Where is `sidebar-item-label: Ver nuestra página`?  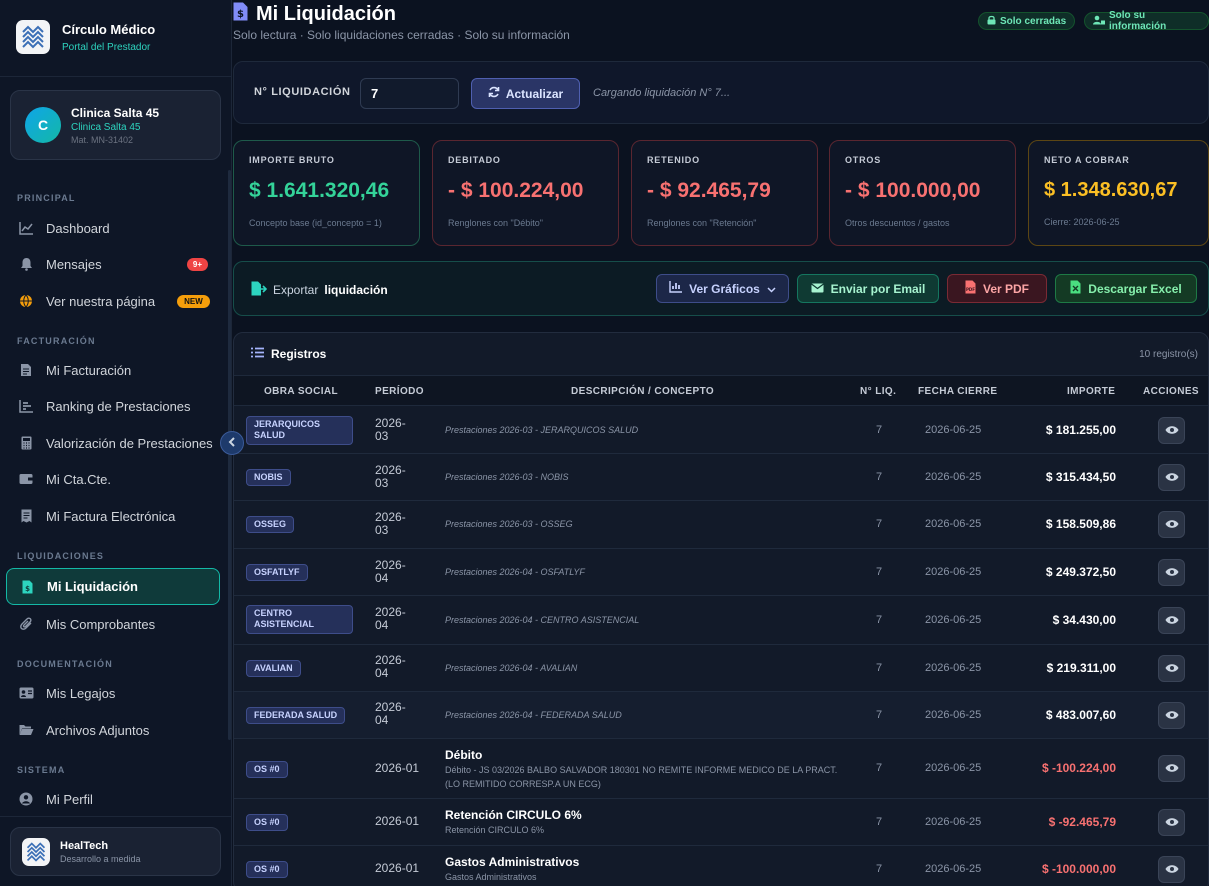
sidebar-item-label: Ver nuestra página is located at coordinates (101, 301).